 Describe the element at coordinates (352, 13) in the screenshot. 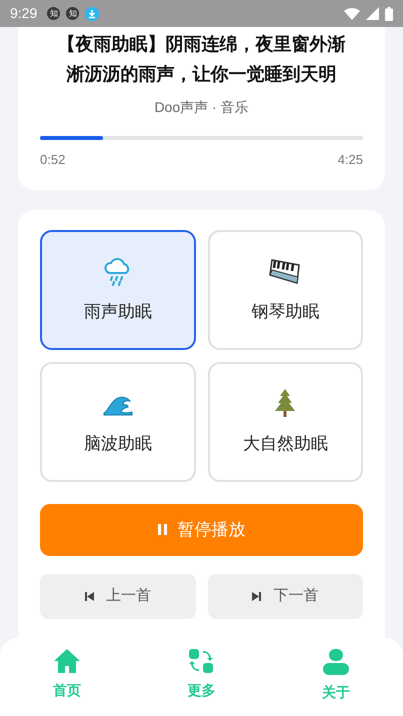

I see `wifi-icon` at that location.